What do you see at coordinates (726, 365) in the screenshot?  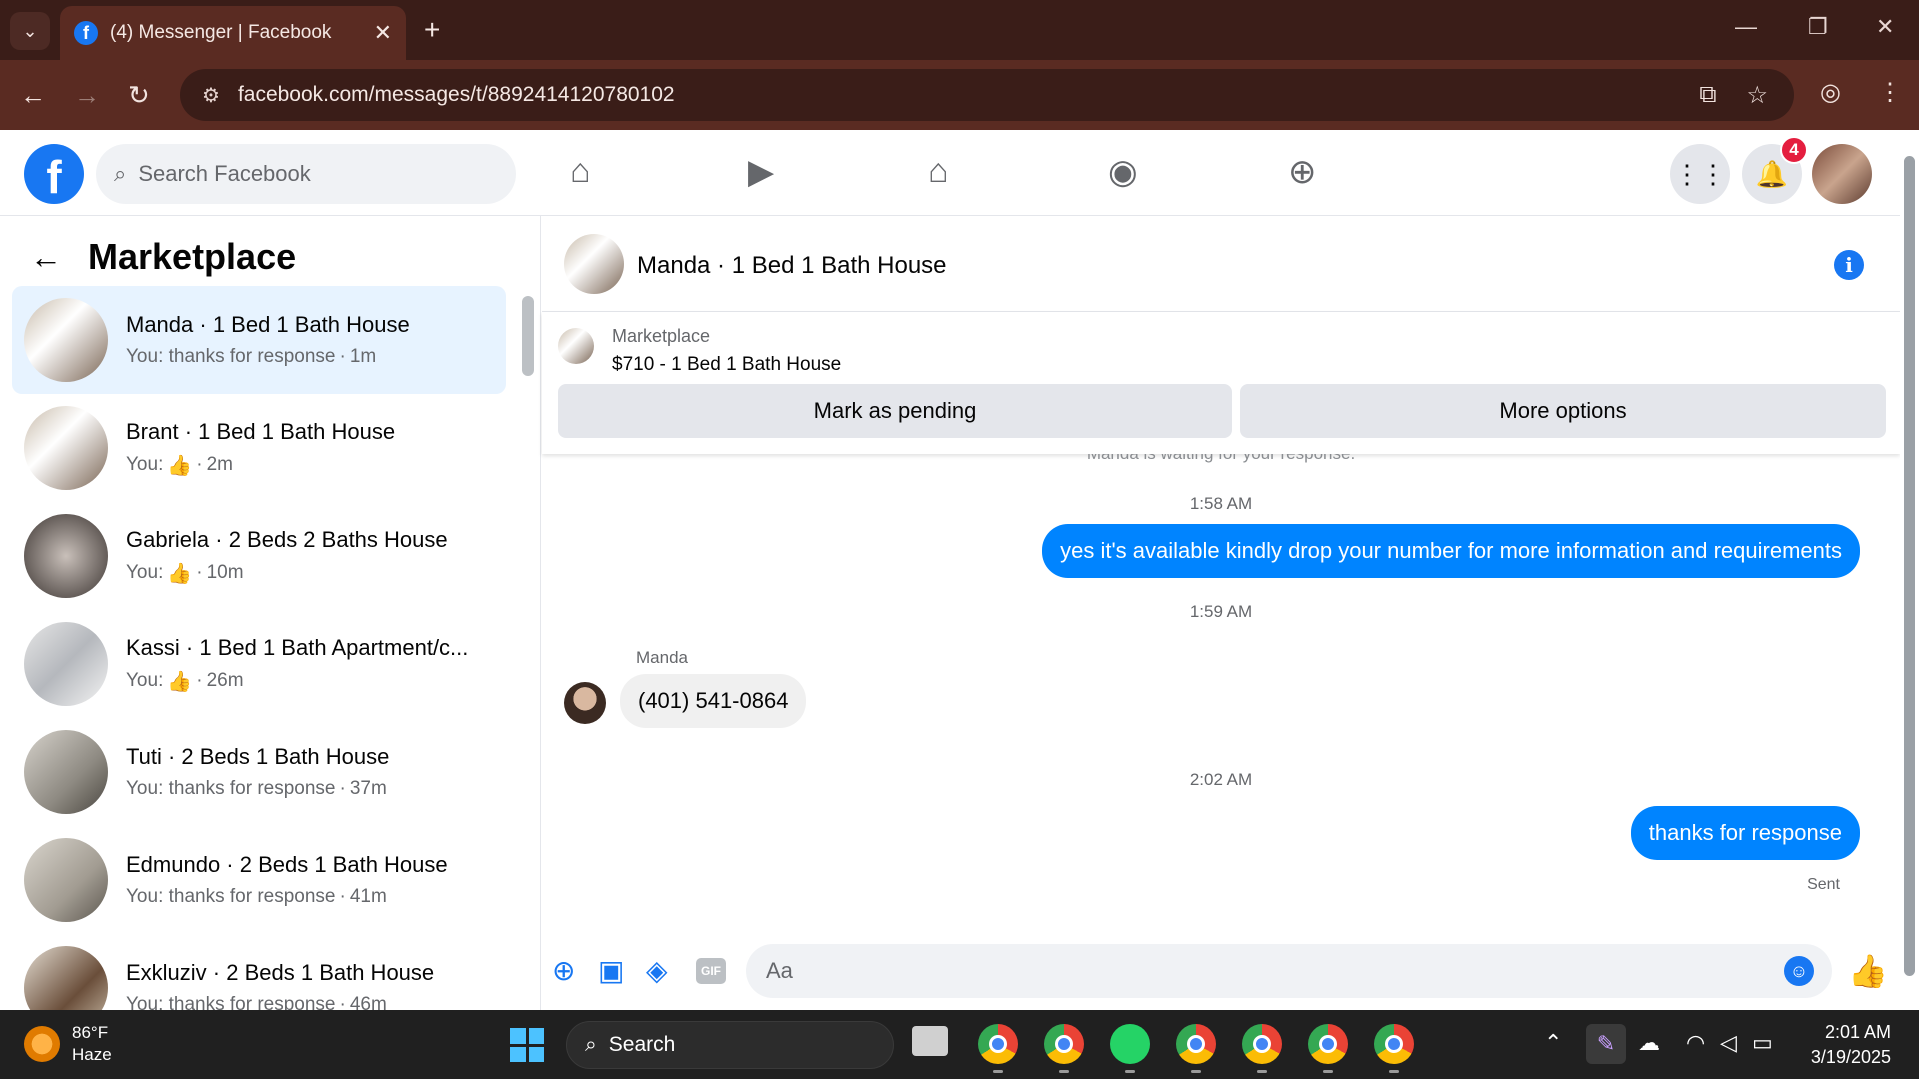 I see `listing-price: $710 - 1 Bed 1 Bath House` at bounding box center [726, 365].